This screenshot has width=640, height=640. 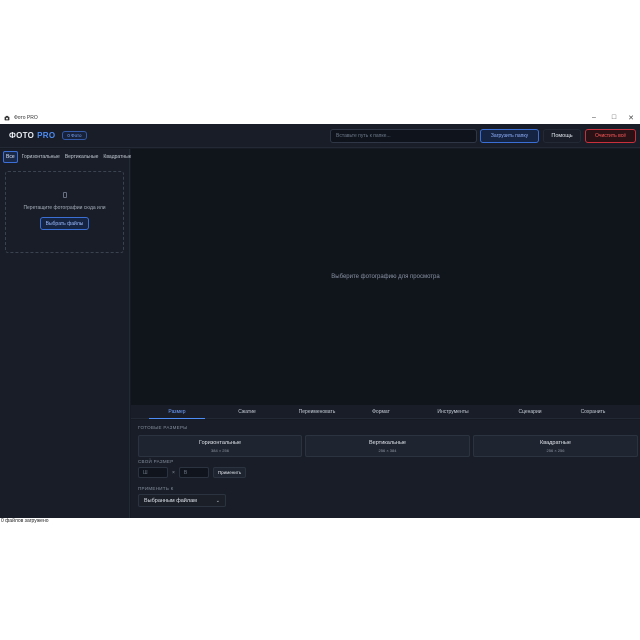 What do you see at coordinates (555, 442) in the screenshot?
I see `preset-name: Квадратные` at bounding box center [555, 442].